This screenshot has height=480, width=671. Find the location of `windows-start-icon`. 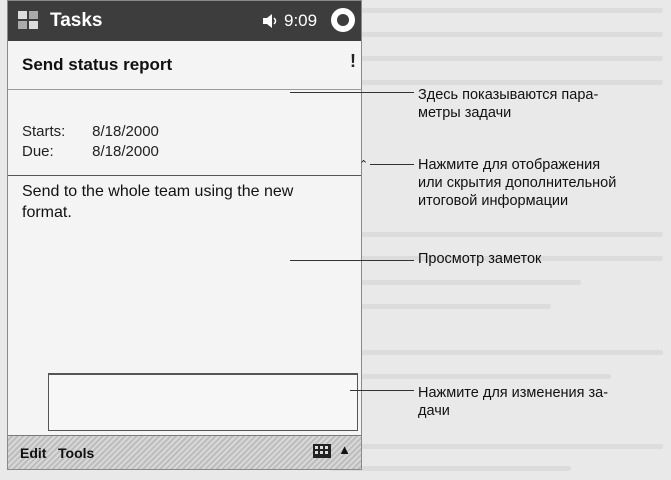

windows-start-icon is located at coordinates (28, 20).